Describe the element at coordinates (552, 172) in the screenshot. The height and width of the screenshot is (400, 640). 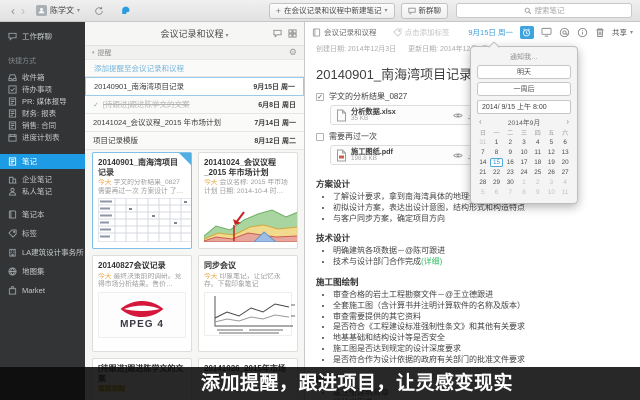
I see `calendar-day: 26` at that location.